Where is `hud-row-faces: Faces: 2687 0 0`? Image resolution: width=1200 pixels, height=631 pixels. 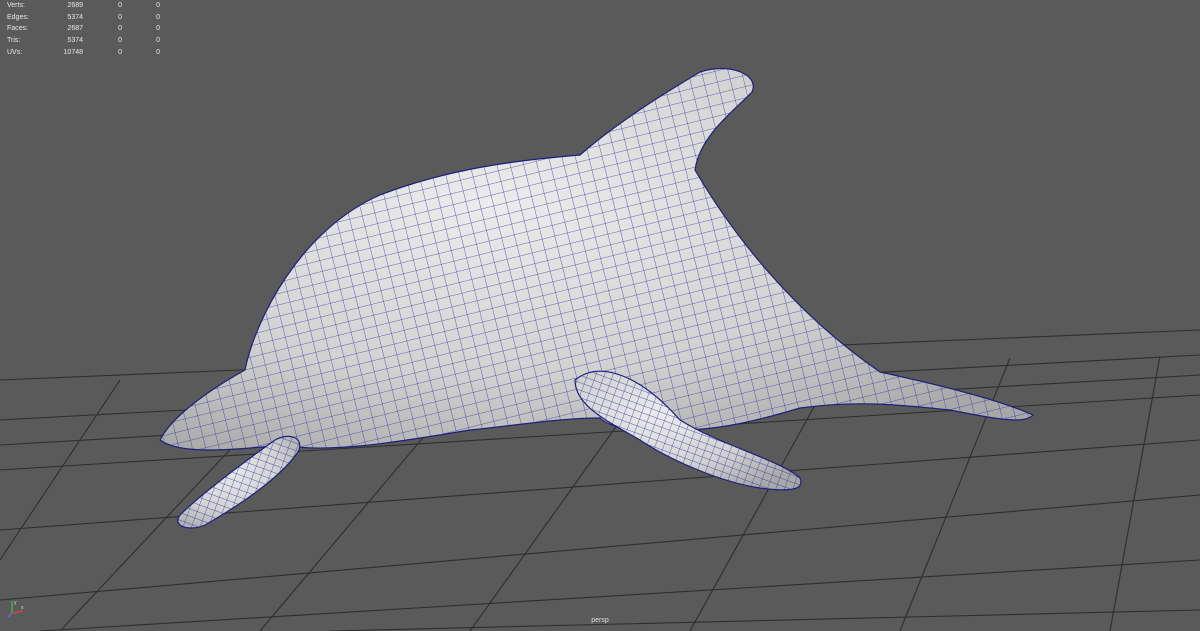
hud-row-faces: Faces: 2687 0 0 is located at coordinates (87, 29).